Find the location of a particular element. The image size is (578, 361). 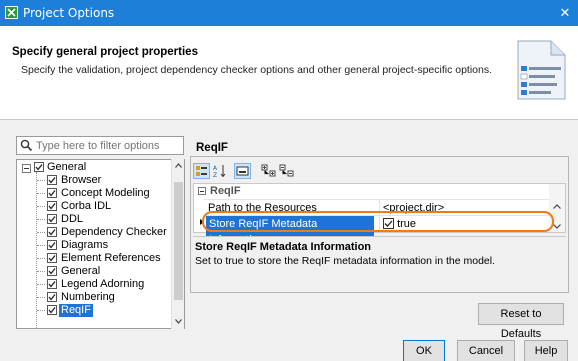

expand-all-icon is located at coordinates (268, 170).